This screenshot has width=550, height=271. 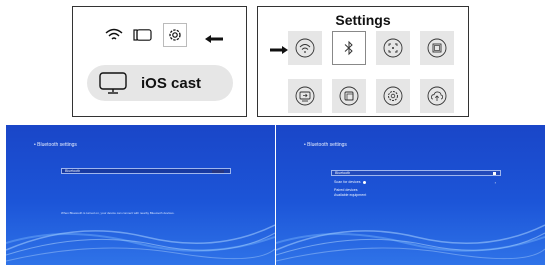 What do you see at coordinates (279, 50) in the screenshot?
I see `arrow-right-icon` at bounding box center [279, 50].